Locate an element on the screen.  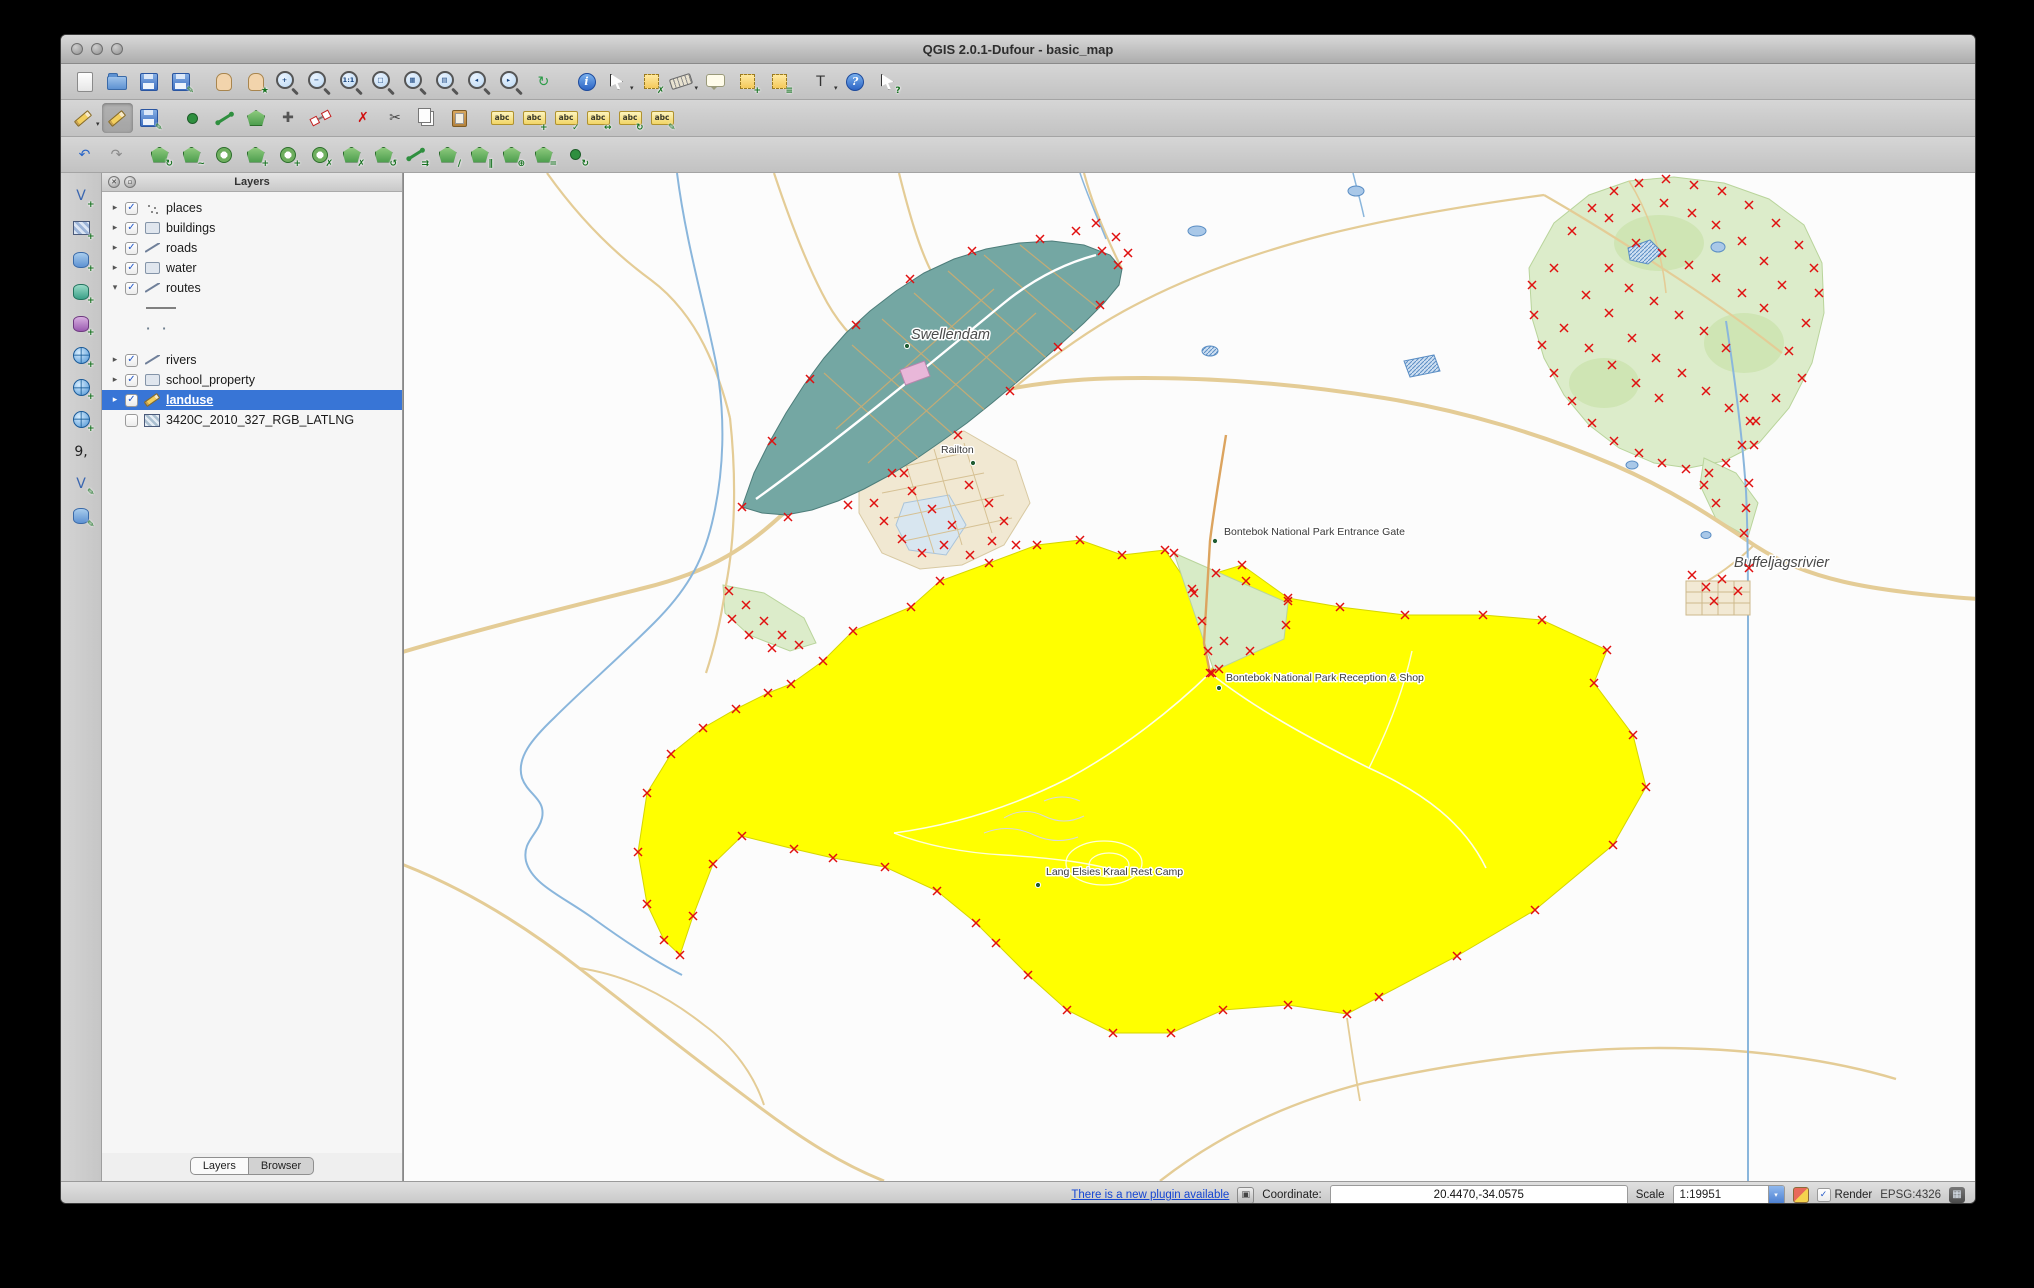
expand-arrow-icon: ▾ is located at coordinates (115, 288).